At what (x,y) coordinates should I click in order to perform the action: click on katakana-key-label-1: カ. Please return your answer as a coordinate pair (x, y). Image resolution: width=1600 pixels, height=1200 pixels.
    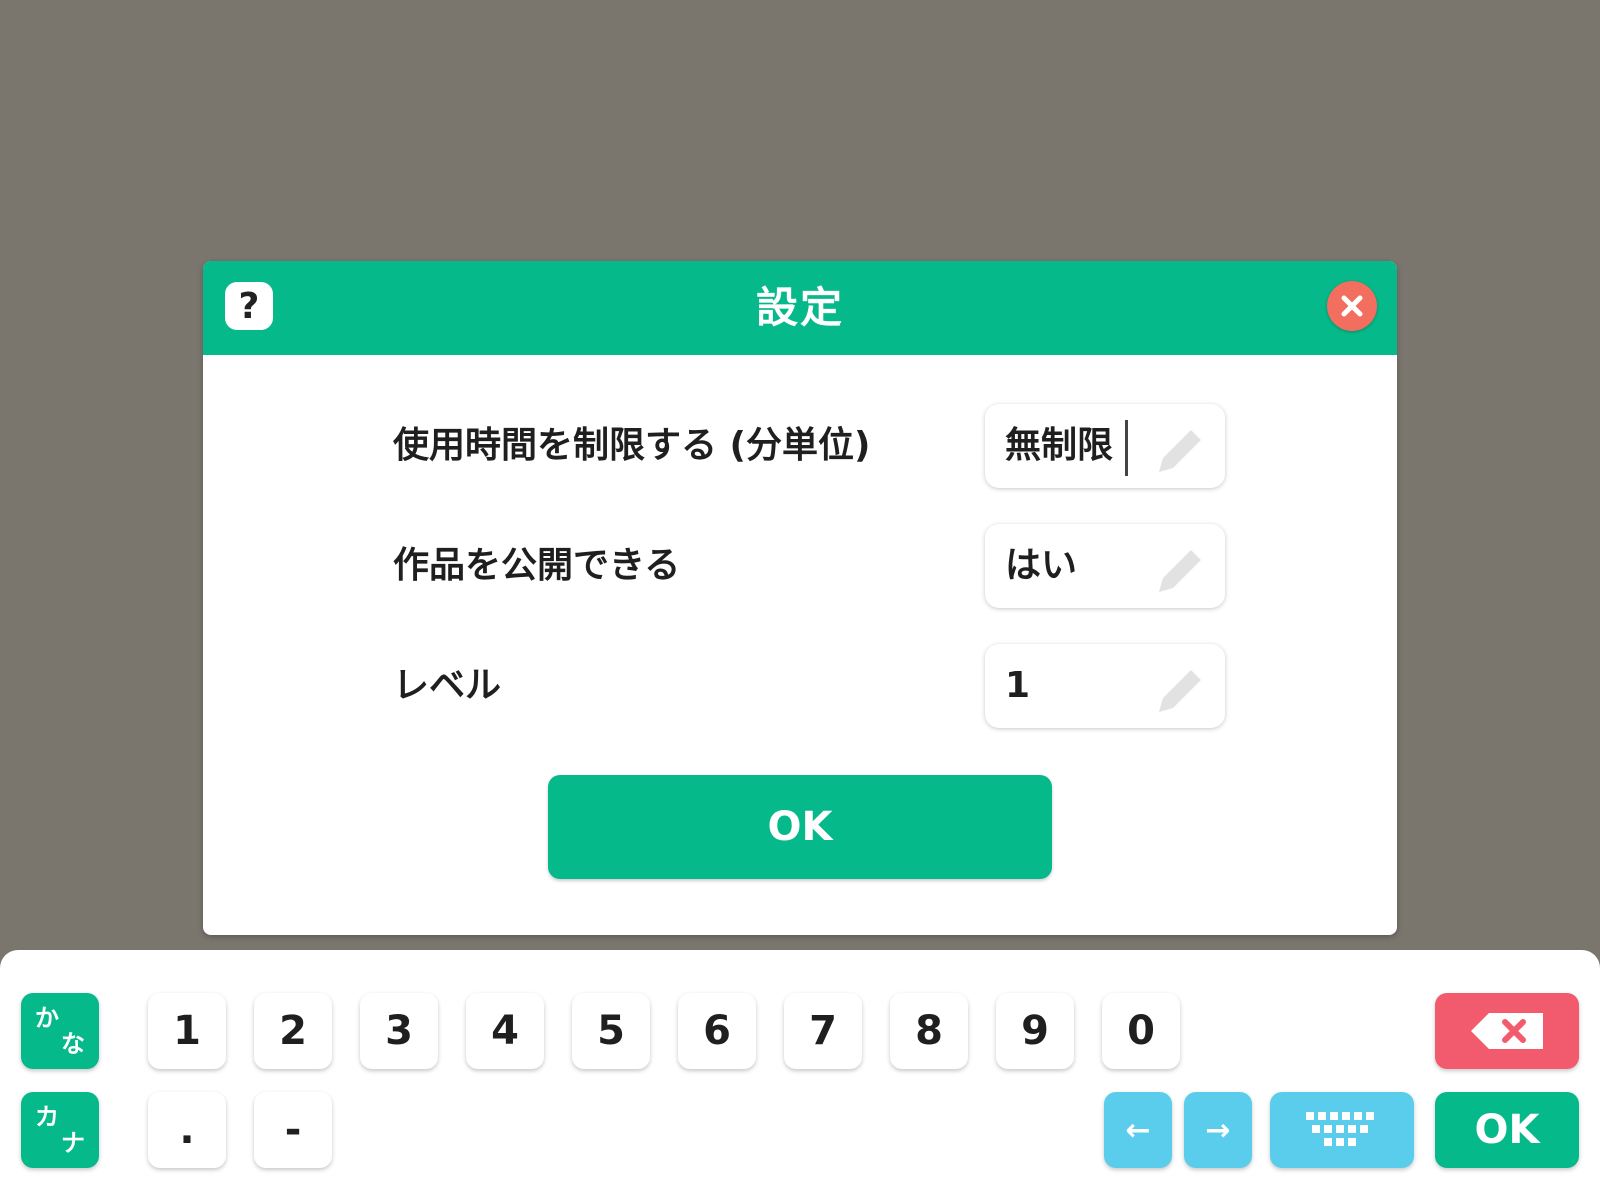
    Looking at the image, I should click on (47, 1117).